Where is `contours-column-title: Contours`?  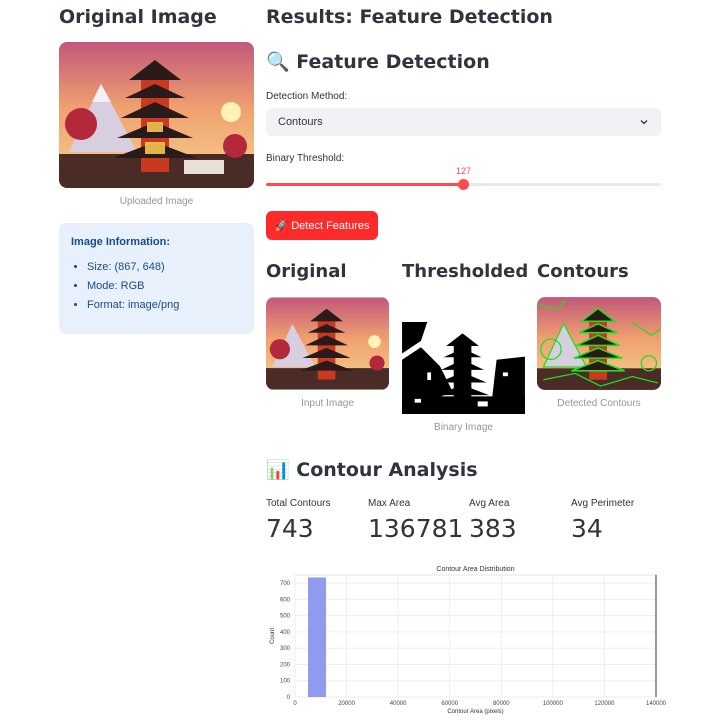 contours-column-title: Contours is located at coordinates (583, 271).